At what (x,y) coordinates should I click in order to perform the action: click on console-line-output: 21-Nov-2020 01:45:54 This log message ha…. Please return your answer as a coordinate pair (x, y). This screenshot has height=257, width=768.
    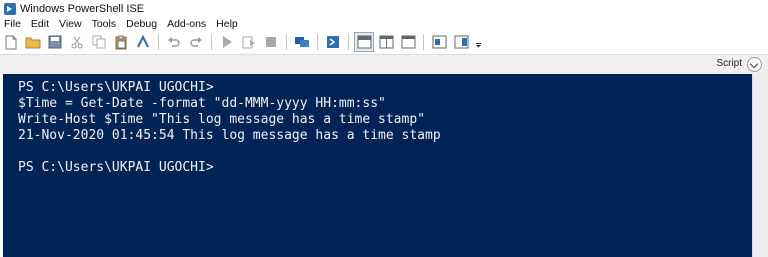
    Looking at the image, I should click on (229, 135).